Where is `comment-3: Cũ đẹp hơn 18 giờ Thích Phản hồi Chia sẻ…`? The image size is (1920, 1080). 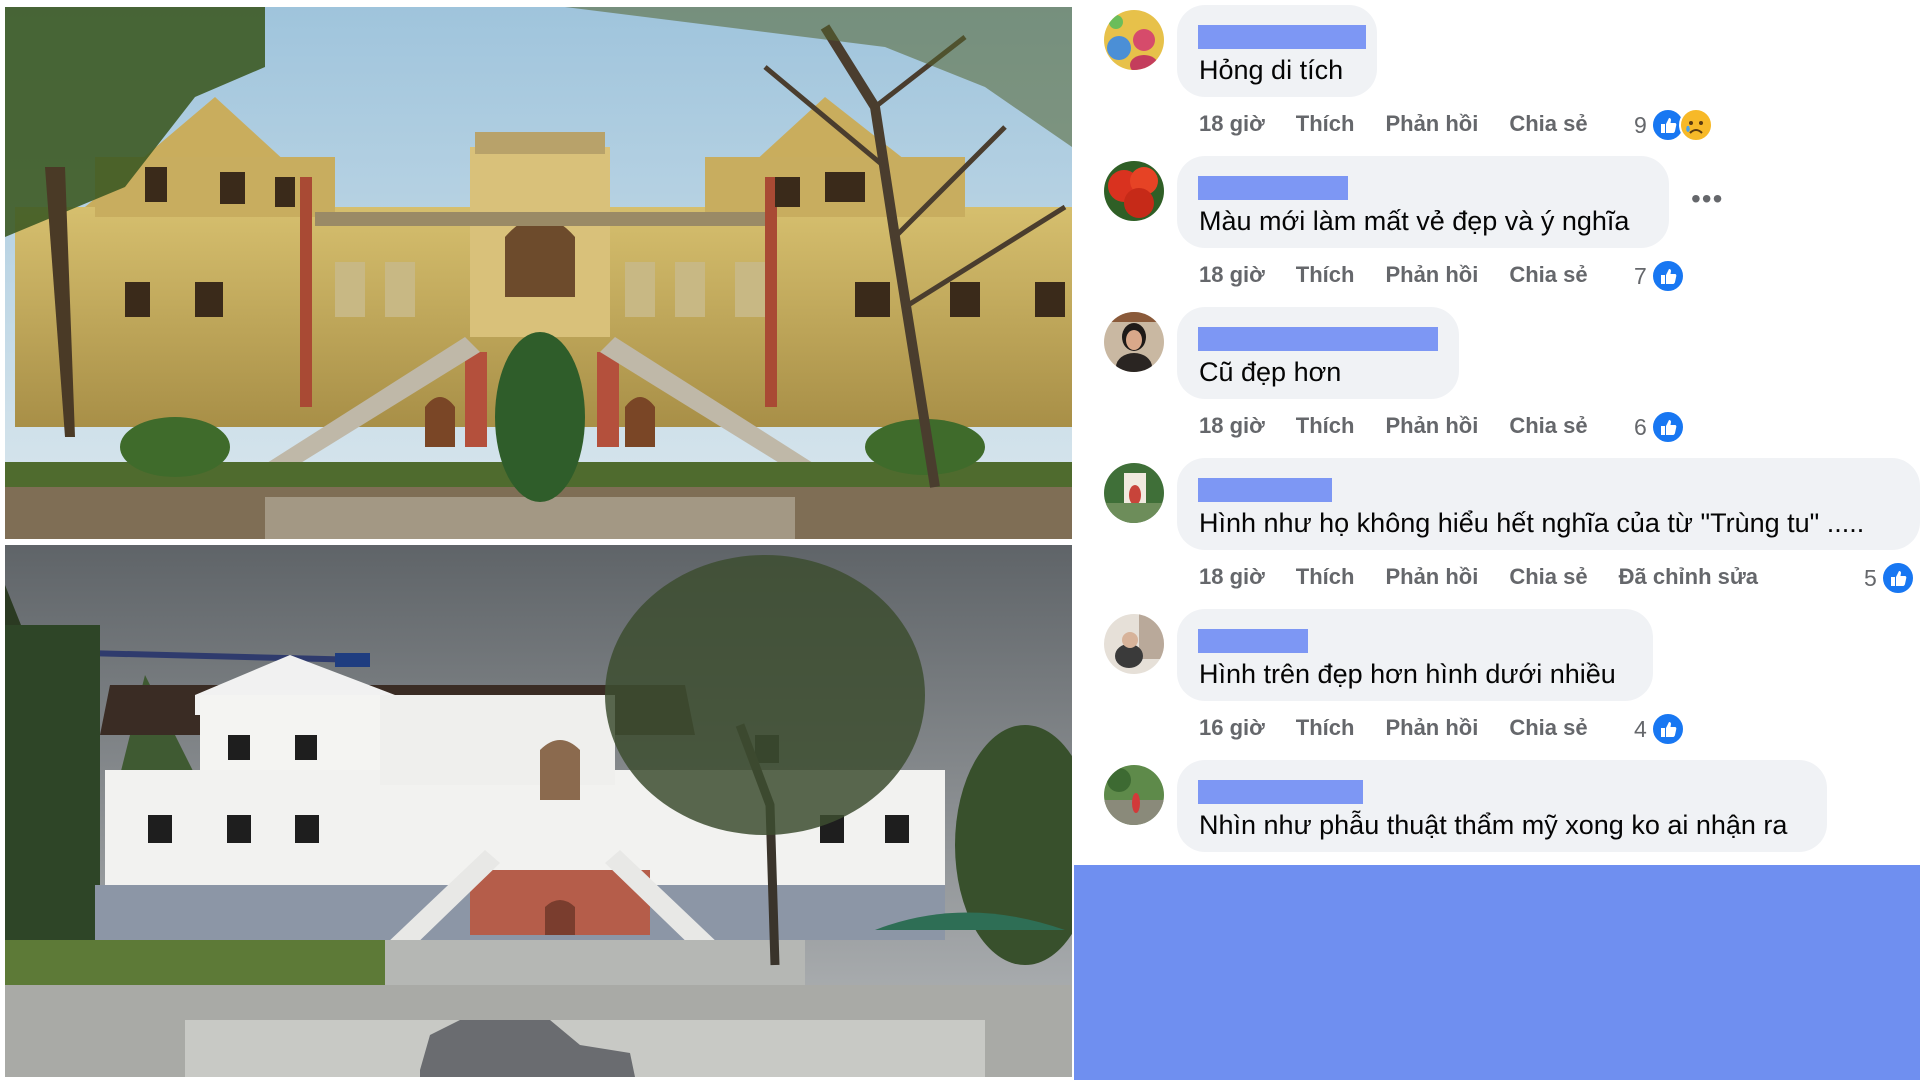
comment-3: Cũ đẹp hơn 18 giờ Thích Phản hồi Chia sẻ… is located at coordinates (1497, 377).